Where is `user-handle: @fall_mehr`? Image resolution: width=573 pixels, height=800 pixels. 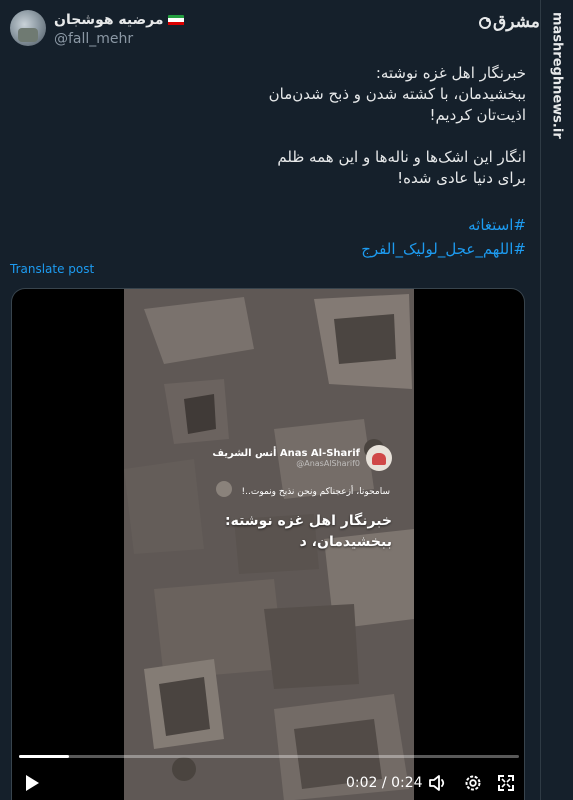 user-handle: @fall_mehr is located at coordinates (134, 39).